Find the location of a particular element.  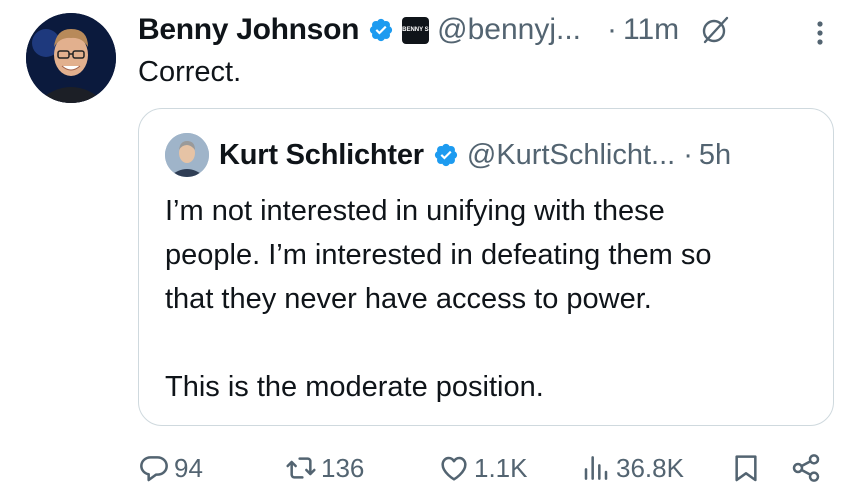

views-button: 36.8K is located at coordinates (632, 468).